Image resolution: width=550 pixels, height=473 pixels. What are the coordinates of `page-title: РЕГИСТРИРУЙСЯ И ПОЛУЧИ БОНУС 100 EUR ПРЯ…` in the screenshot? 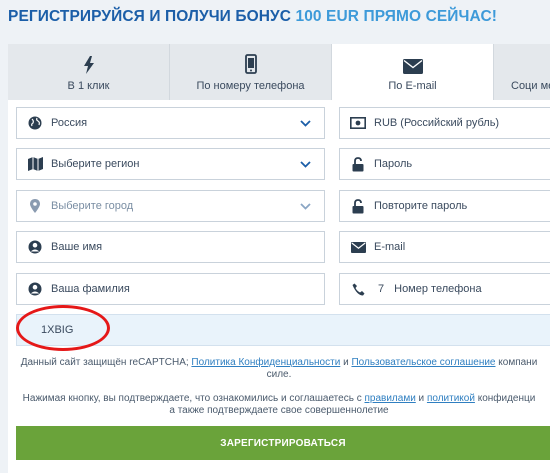 It's located at (252, 20).